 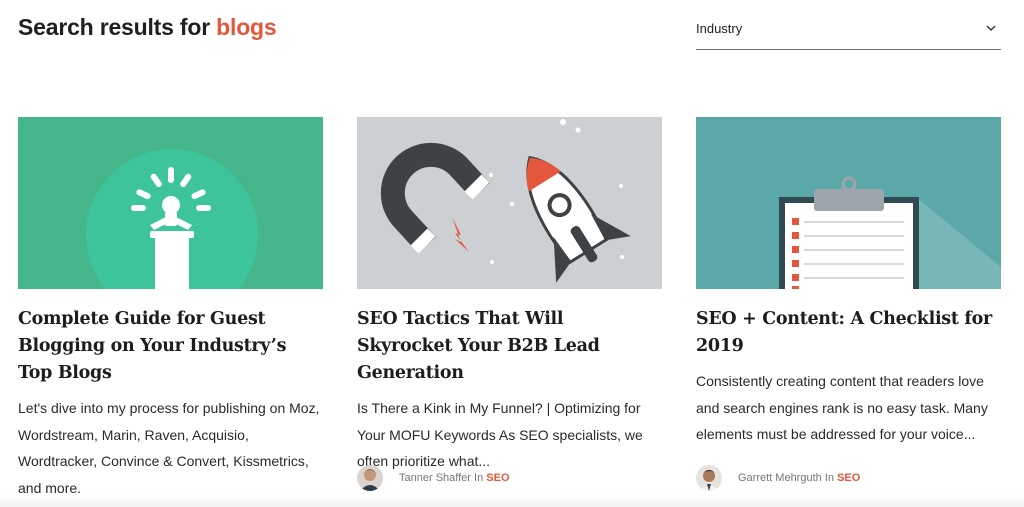 What do you see at coordinates (719, 28) in the screenshot?
I see `industry-filter-label: Industry` at bounding box center [719, 28].